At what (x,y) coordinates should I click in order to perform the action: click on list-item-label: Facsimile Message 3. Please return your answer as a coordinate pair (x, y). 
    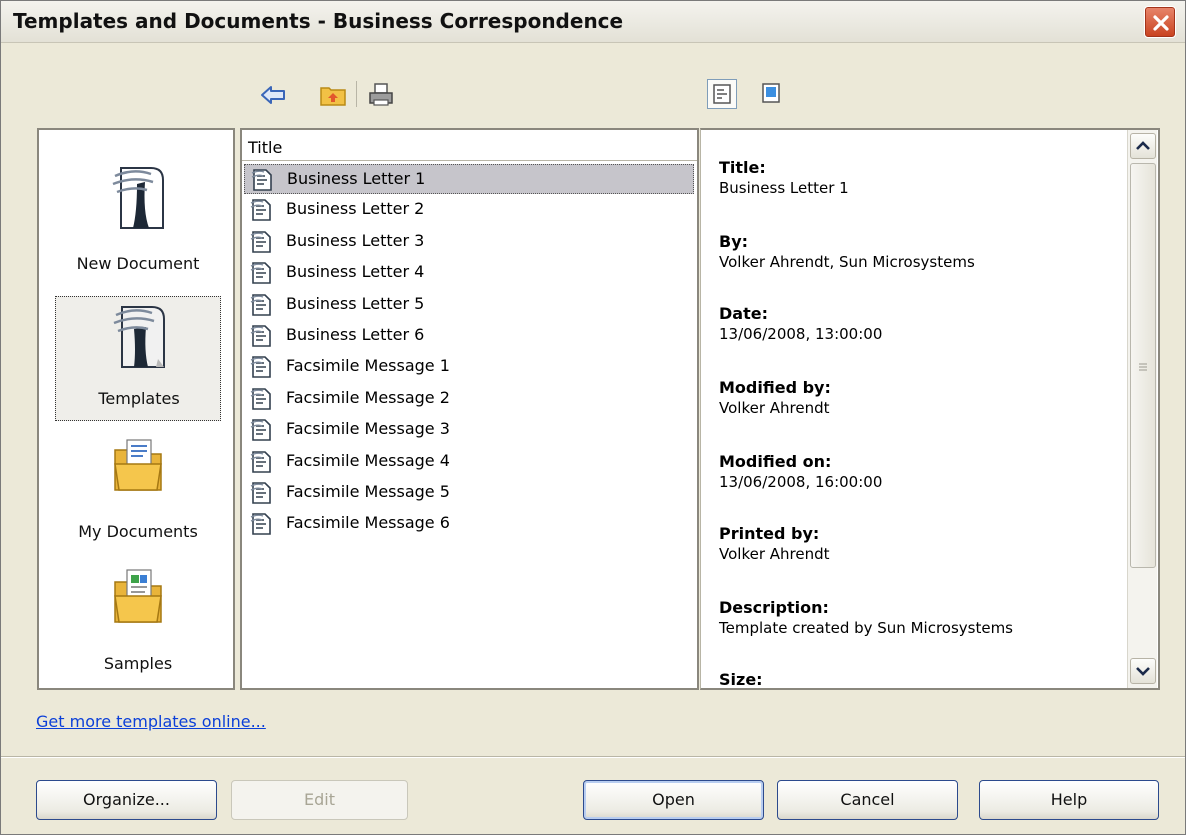
    Looking at the image, I should click on (368, 429).